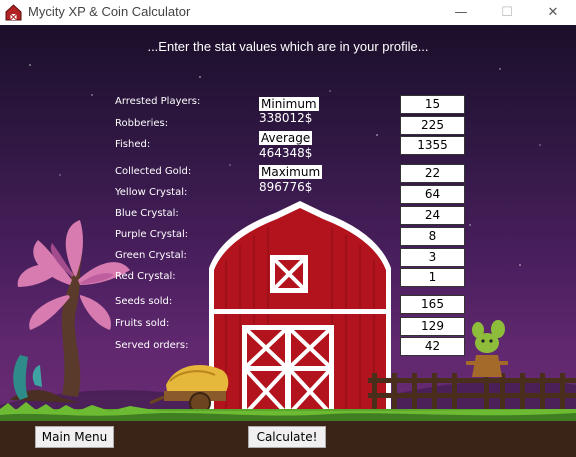 The image size is (576, 457). I want to click on seeds-sold-input: 165, so click(432, 304).